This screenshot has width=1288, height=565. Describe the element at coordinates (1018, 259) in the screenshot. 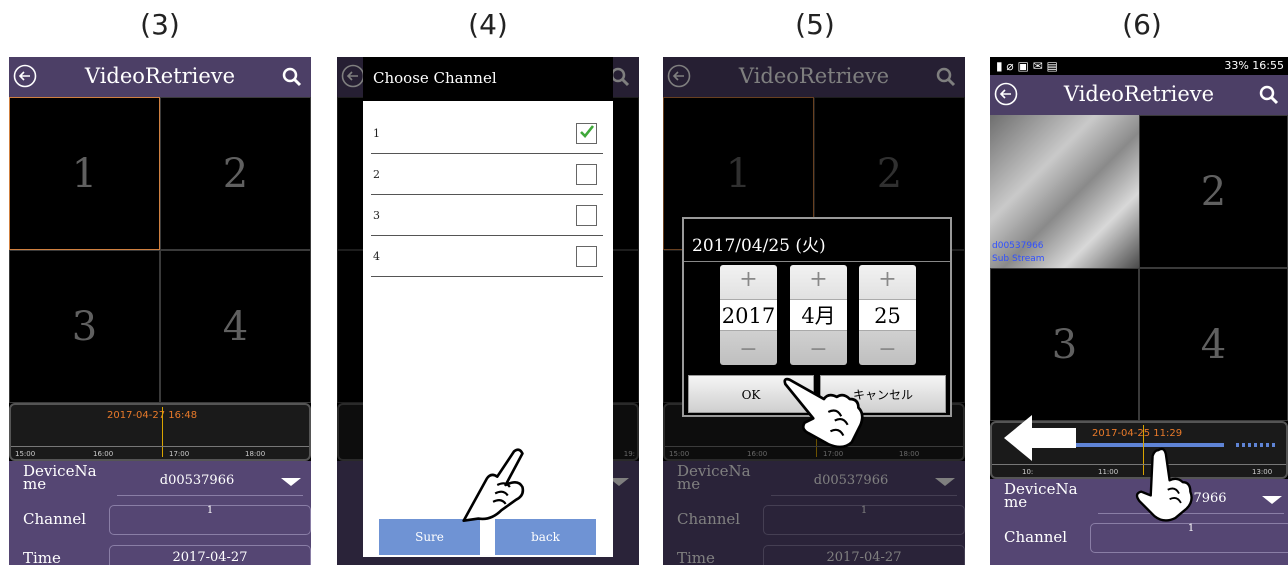

I see `thumb-stream-label: Sub Stream` at that location.